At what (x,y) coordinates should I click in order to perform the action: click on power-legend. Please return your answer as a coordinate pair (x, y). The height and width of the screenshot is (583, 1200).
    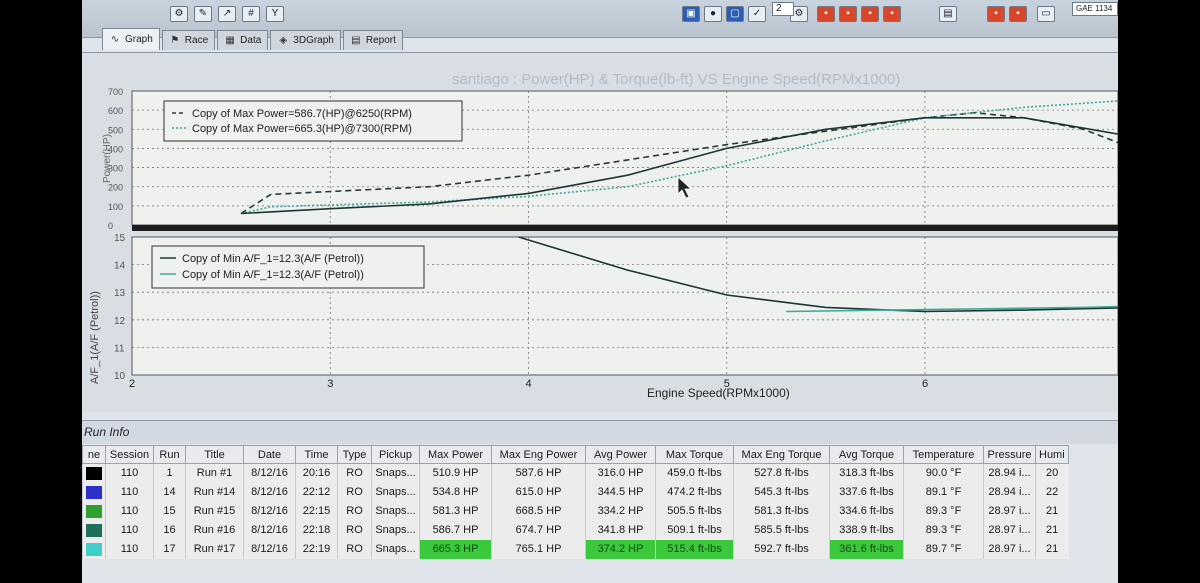
    Looking at the image, I should click on (313, 121).